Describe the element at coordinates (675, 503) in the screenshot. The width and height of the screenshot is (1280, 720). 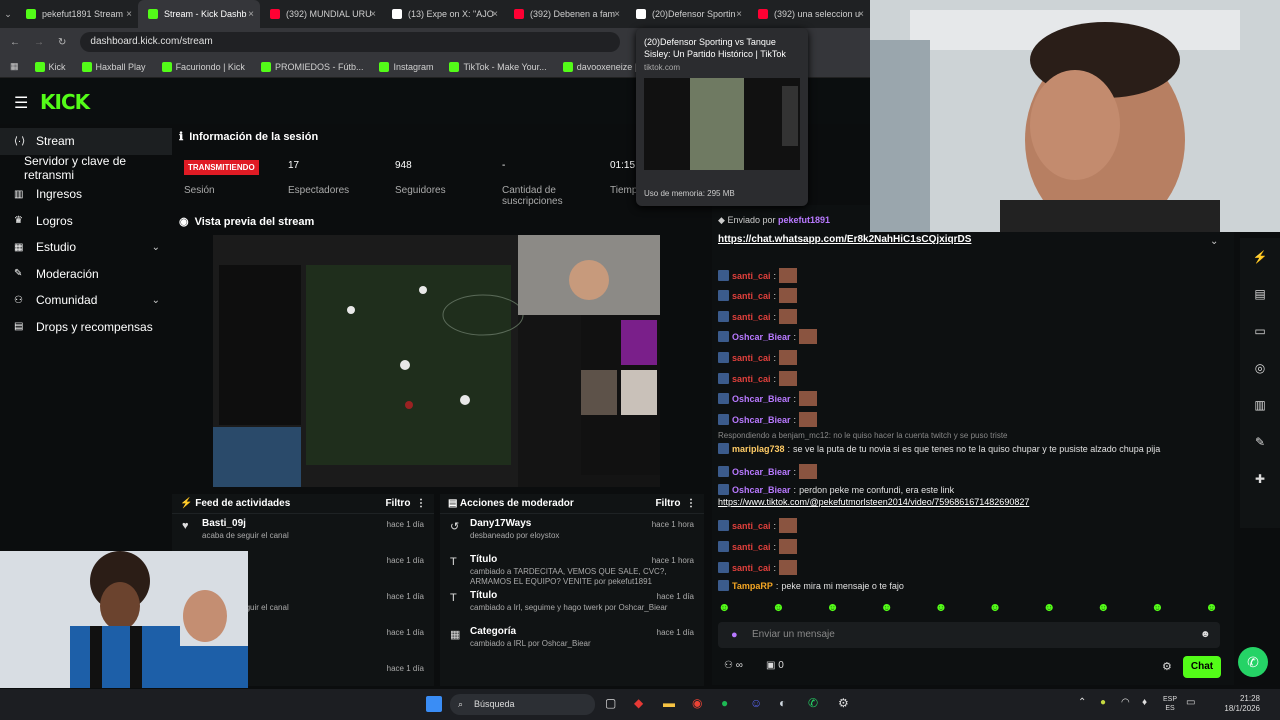
I see `mod-filter-button: Filtro ⋮` at that location.